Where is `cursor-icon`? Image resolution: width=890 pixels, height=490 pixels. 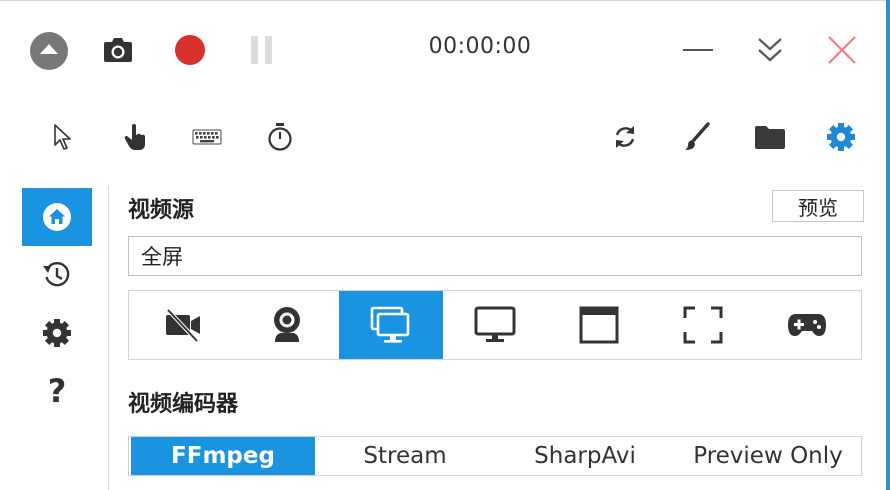 cursor-icon is located at coordinates (62, 137).